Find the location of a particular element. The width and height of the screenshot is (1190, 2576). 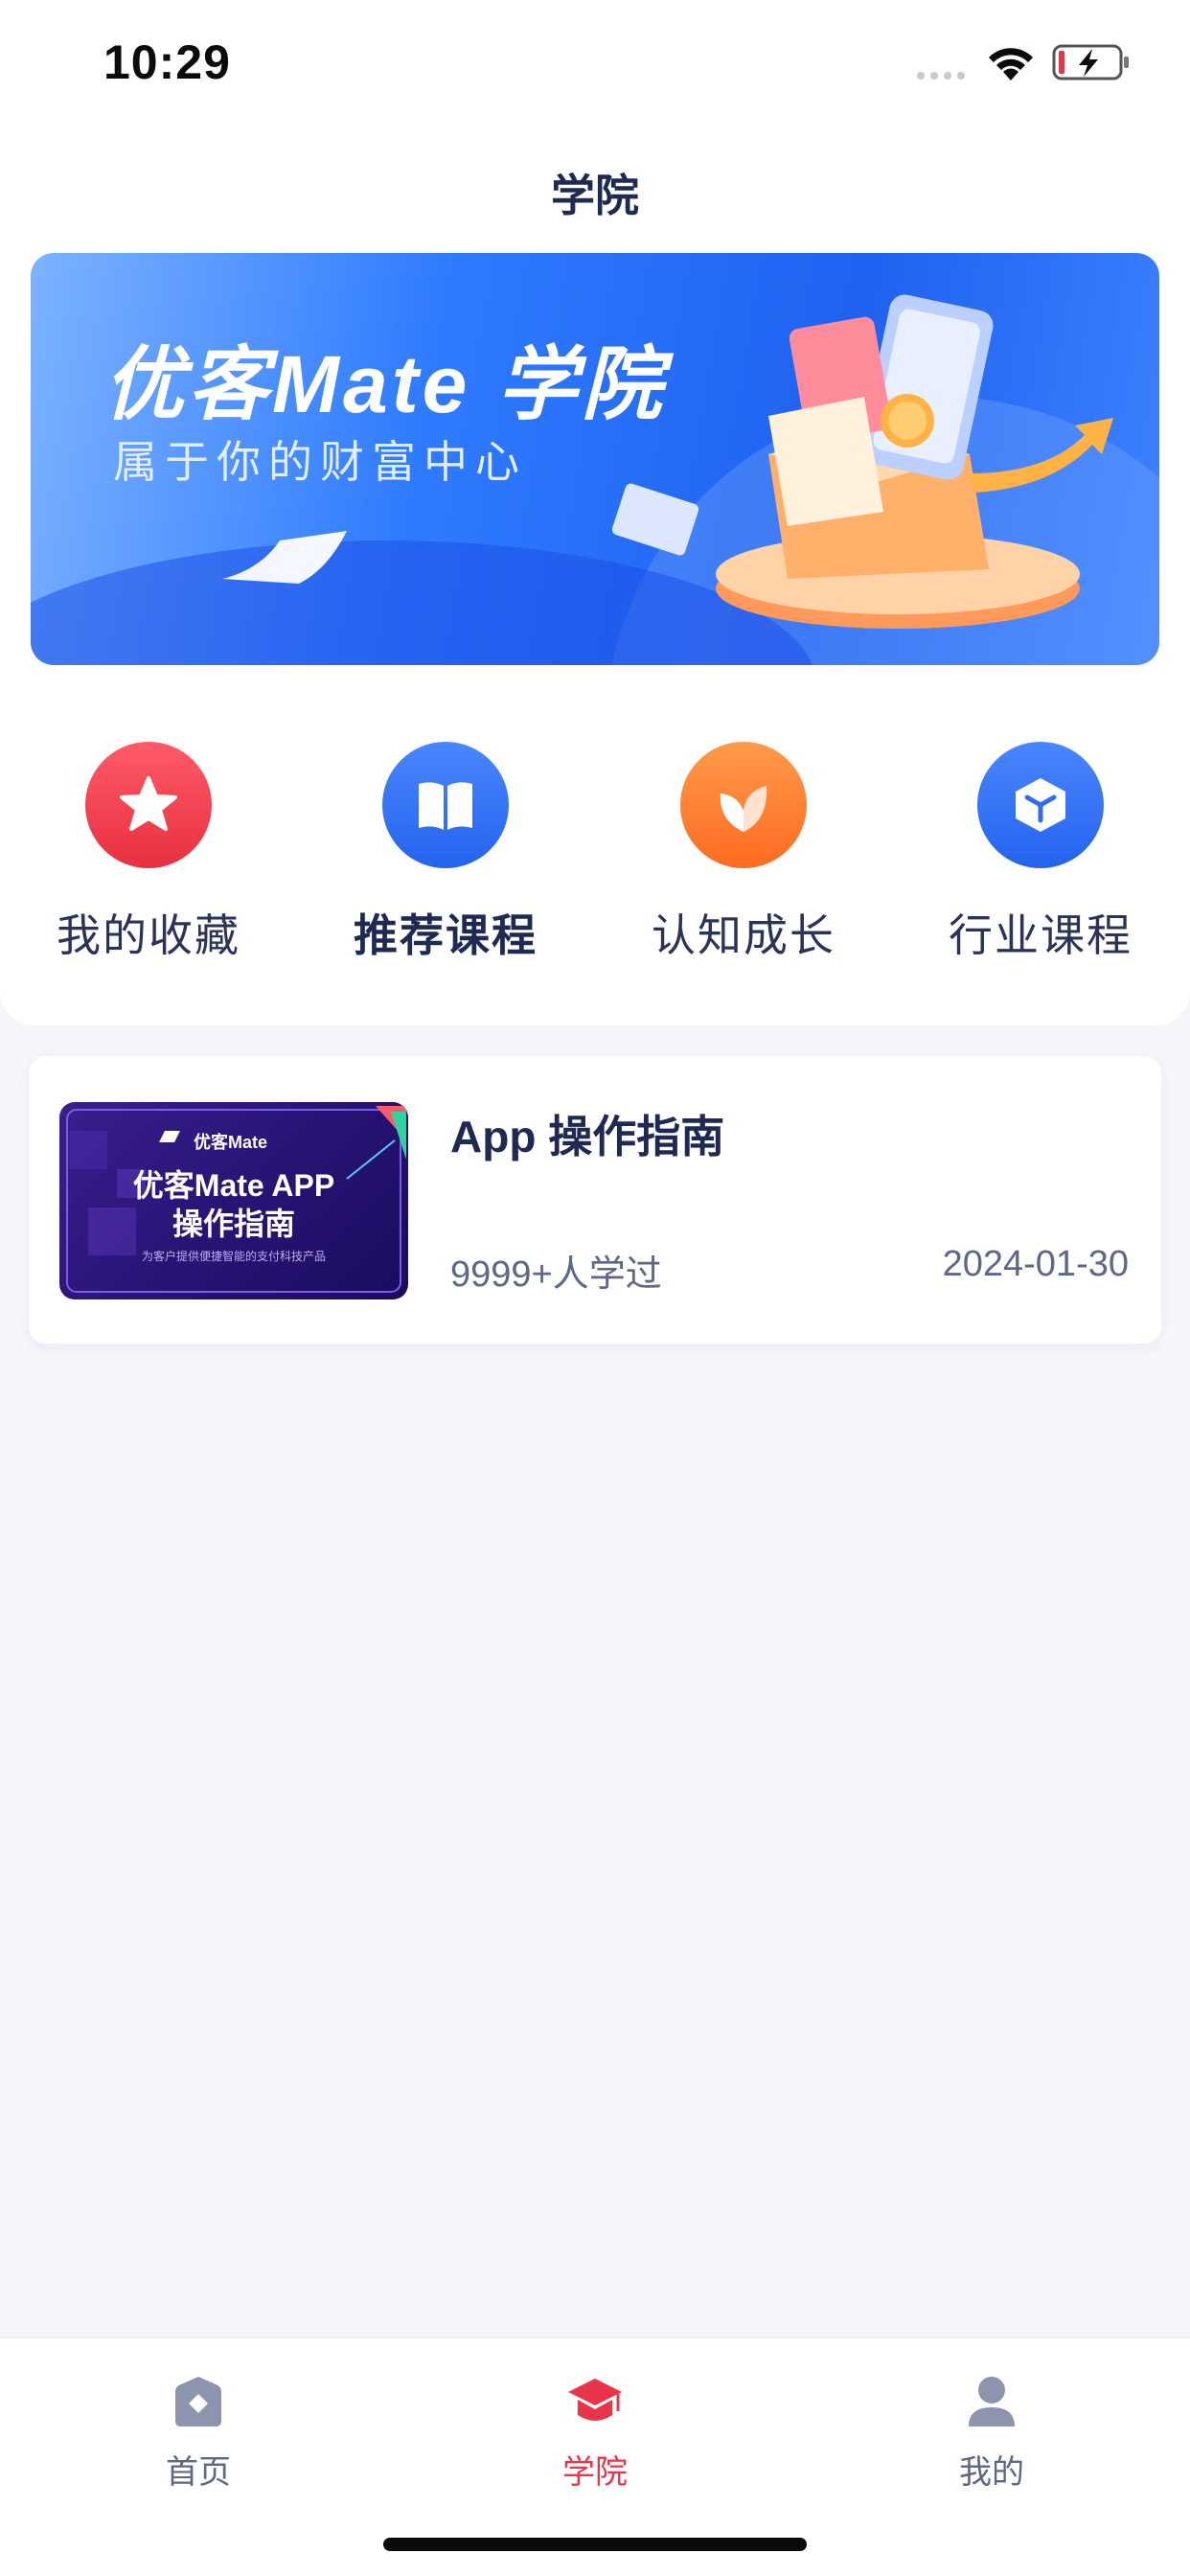

star-icon is located at coordinates (148, 803).